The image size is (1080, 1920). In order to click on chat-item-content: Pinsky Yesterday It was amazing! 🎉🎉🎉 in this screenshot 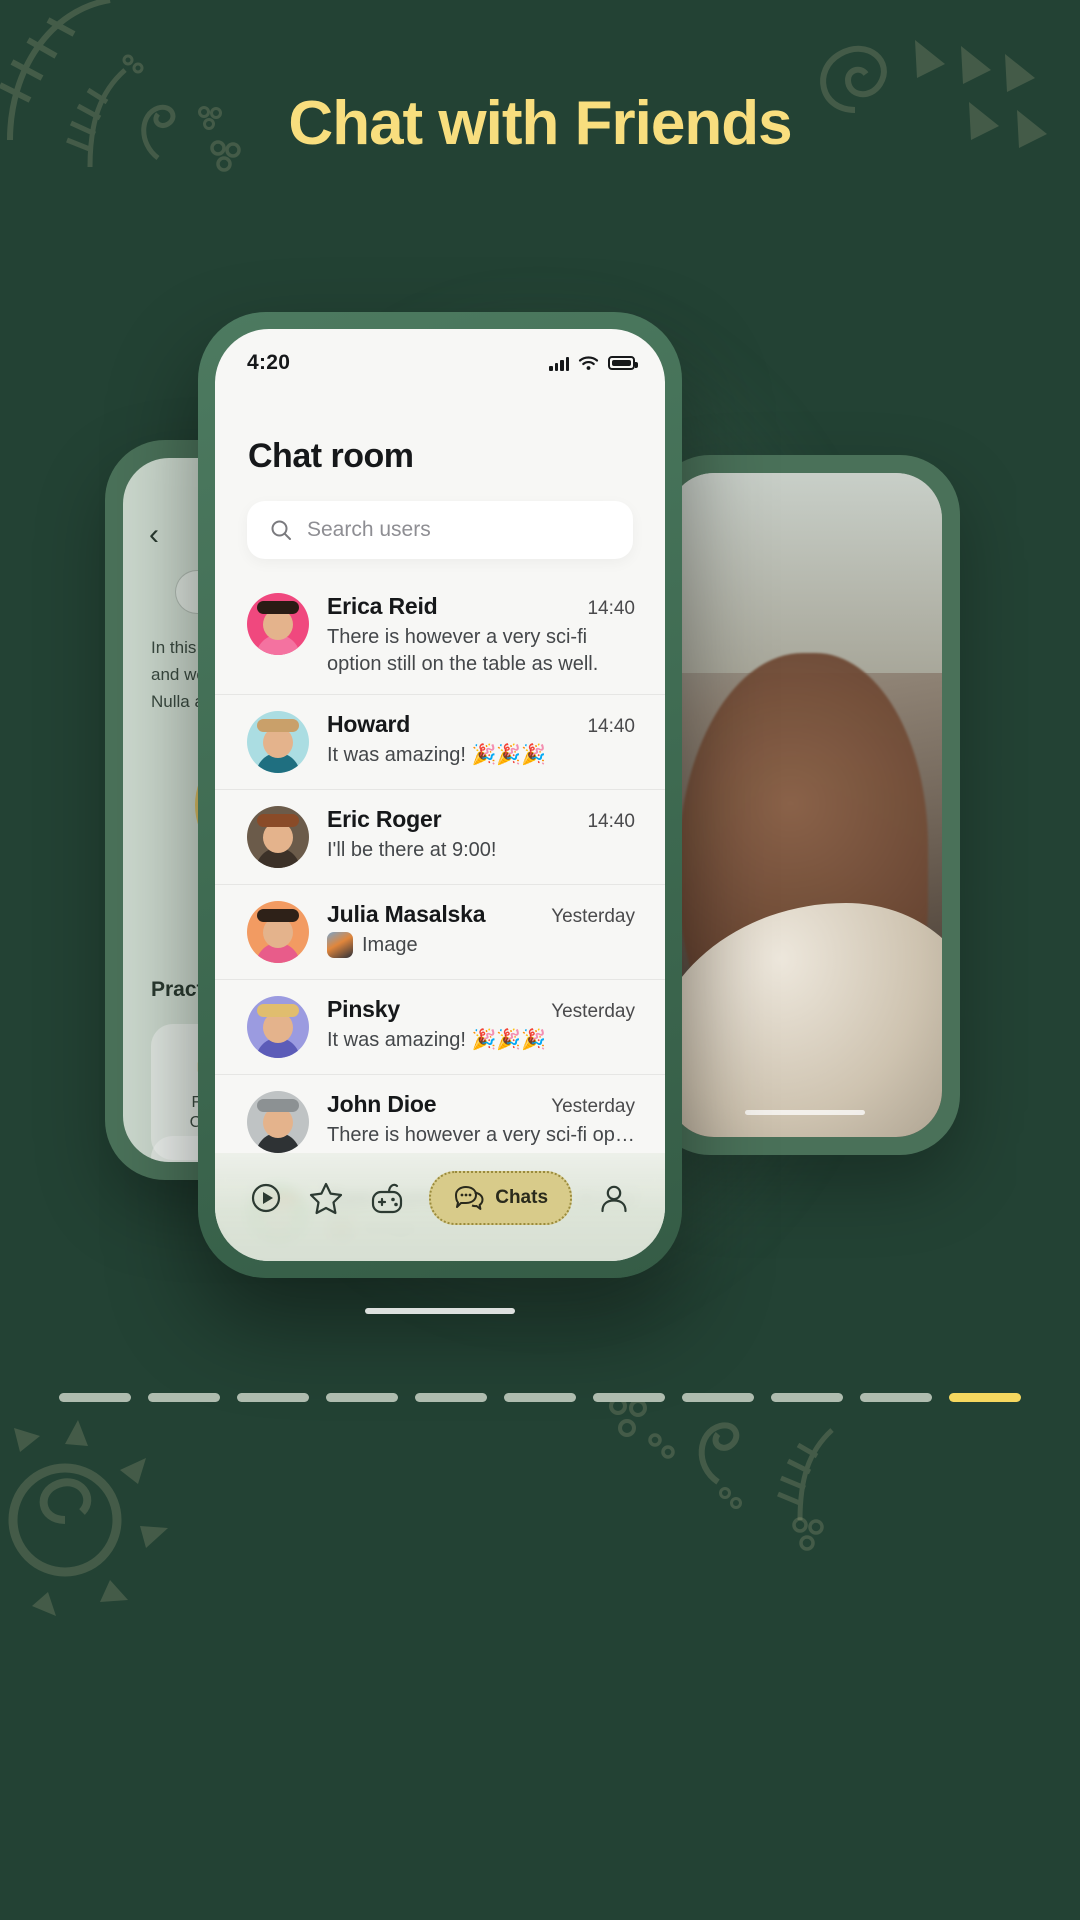, I will do `click(481, 1025)`.